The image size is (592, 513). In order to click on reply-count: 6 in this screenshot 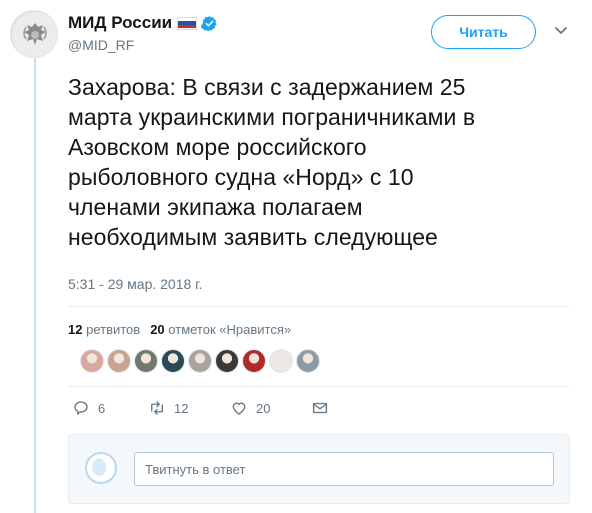, I will do `click(102, 408)`.